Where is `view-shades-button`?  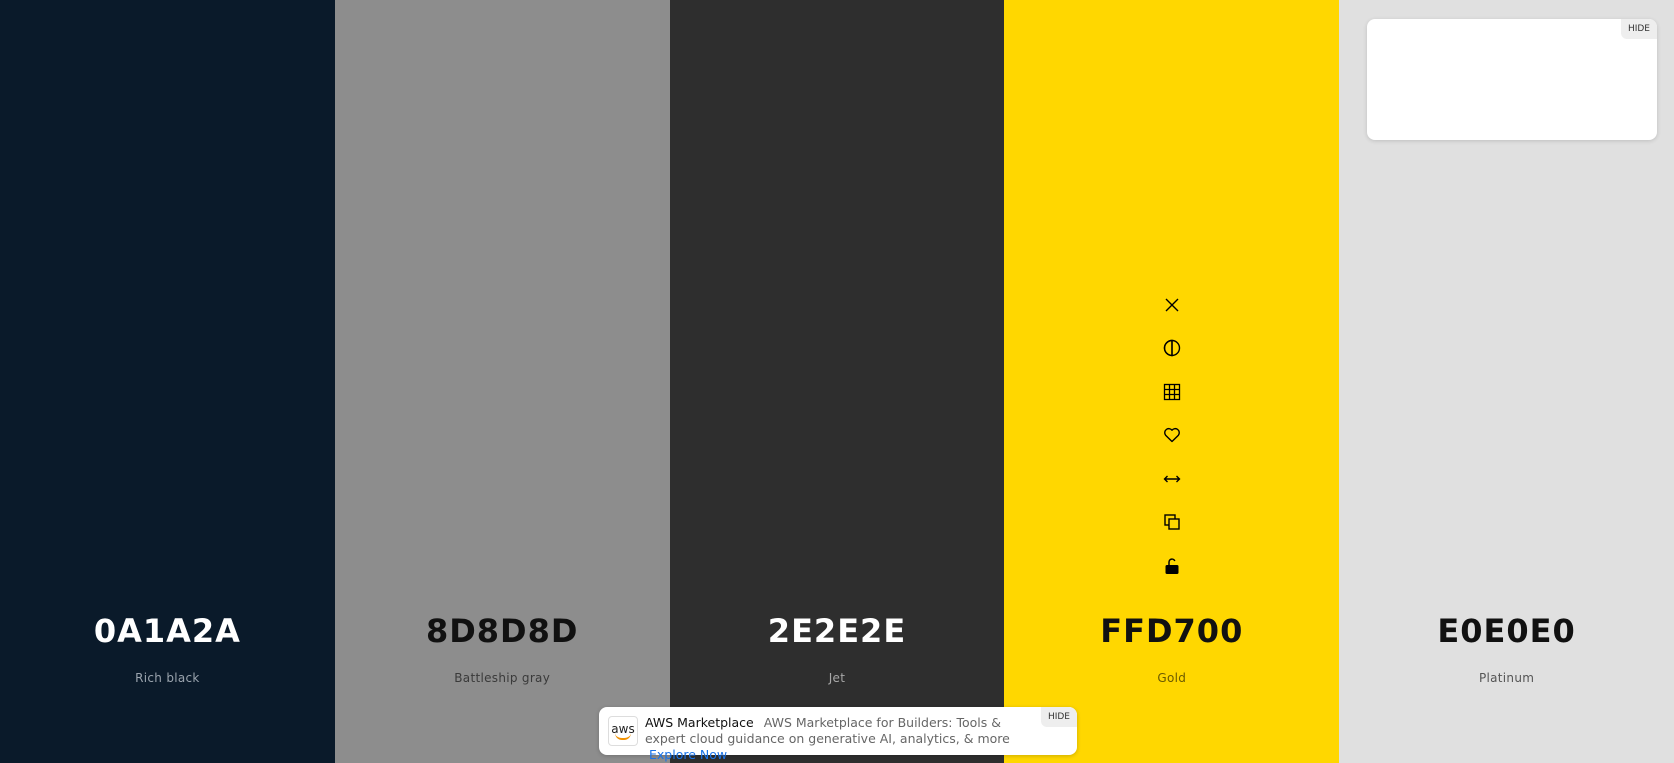
view-shades-button is located at coordinates (1172, 392).